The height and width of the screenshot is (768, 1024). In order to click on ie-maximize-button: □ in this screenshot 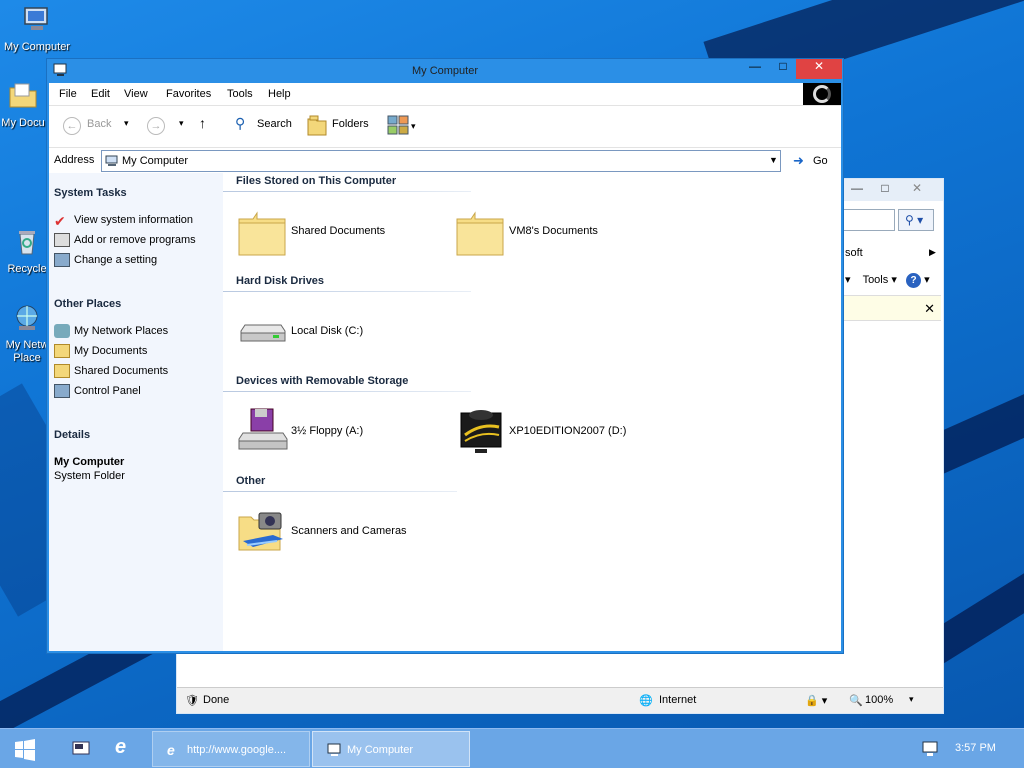, I will do `click(885, 190)`.